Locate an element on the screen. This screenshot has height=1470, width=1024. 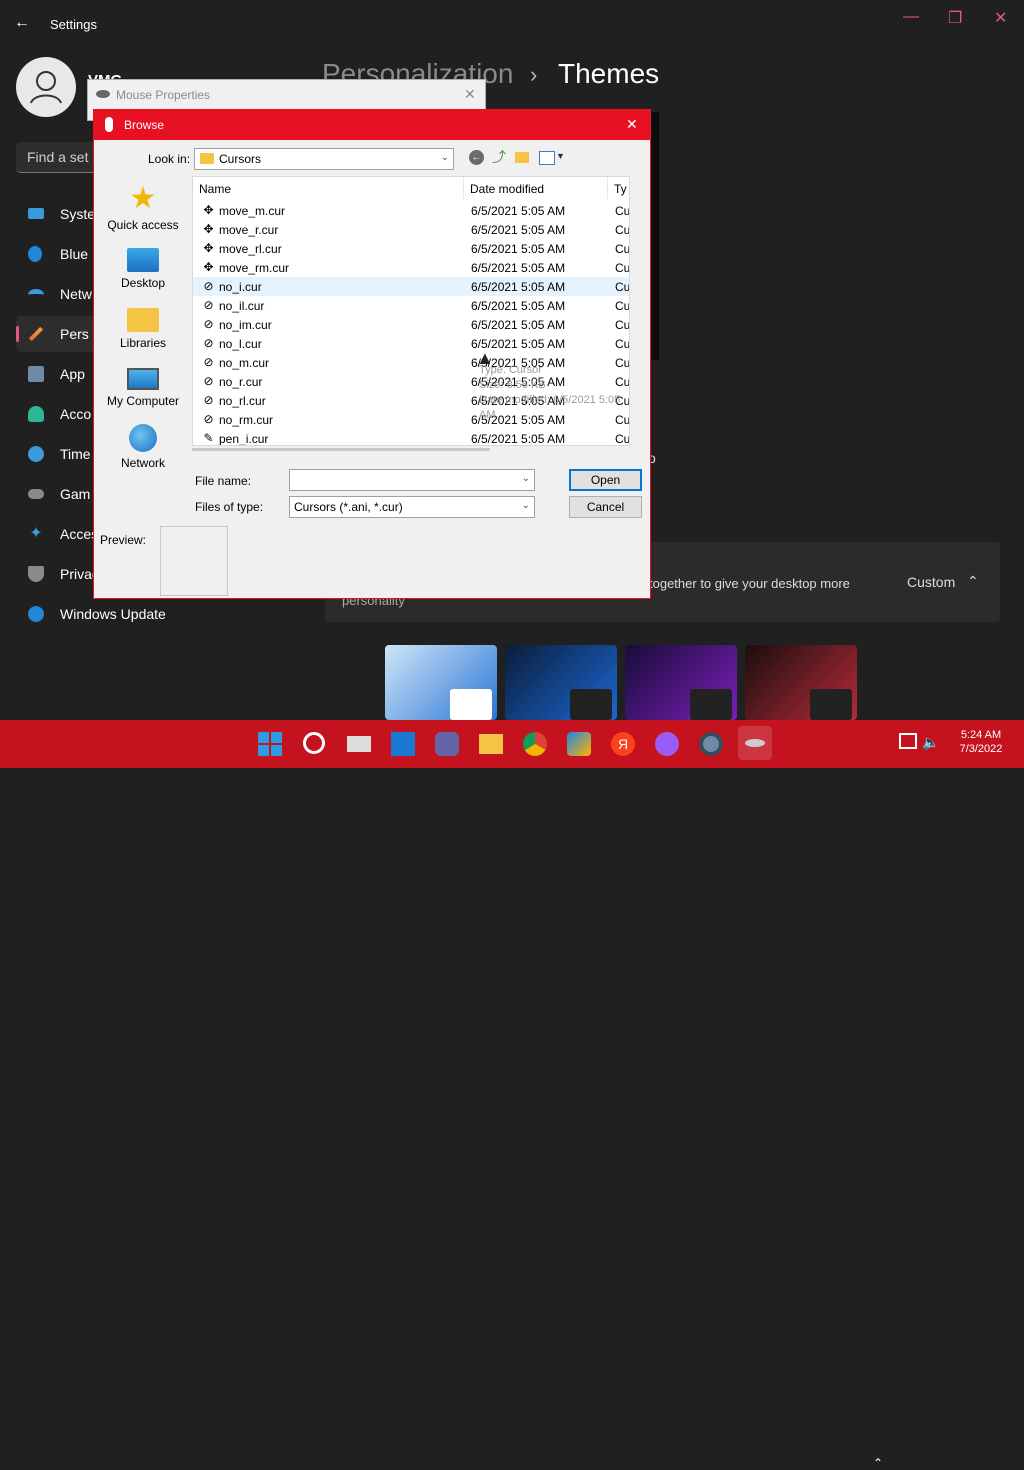
pen-cursor-icon: ✎ is located at coordinates (208, 438).